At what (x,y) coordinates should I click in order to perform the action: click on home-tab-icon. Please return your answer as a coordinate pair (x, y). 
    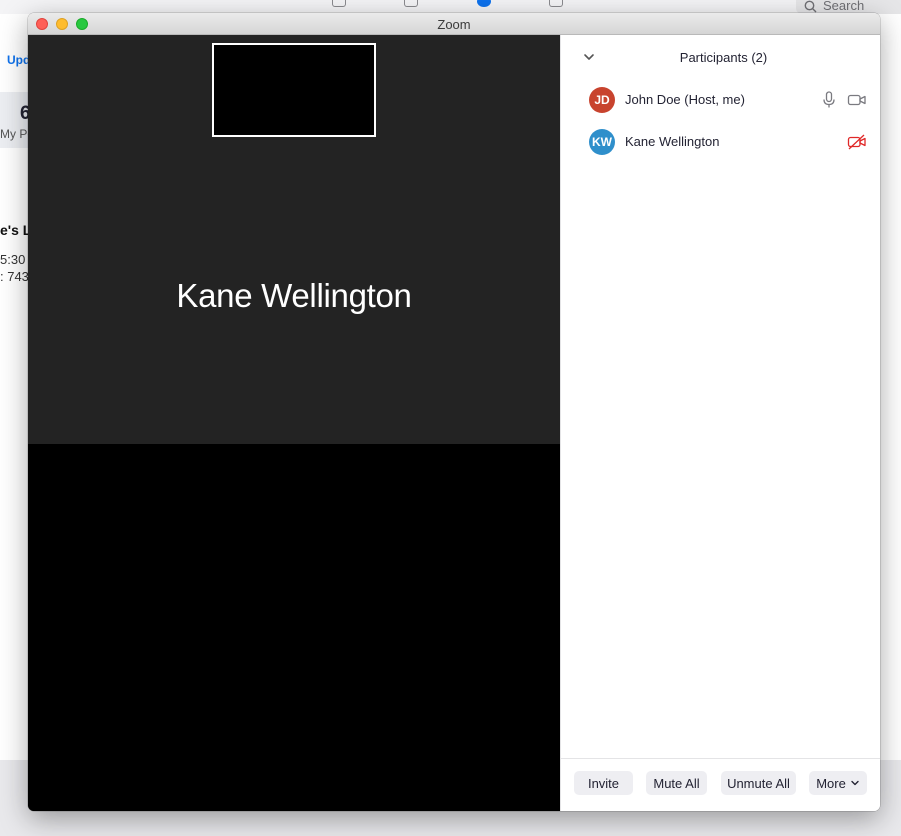
    Looking at the image, I should click on (339, 3).